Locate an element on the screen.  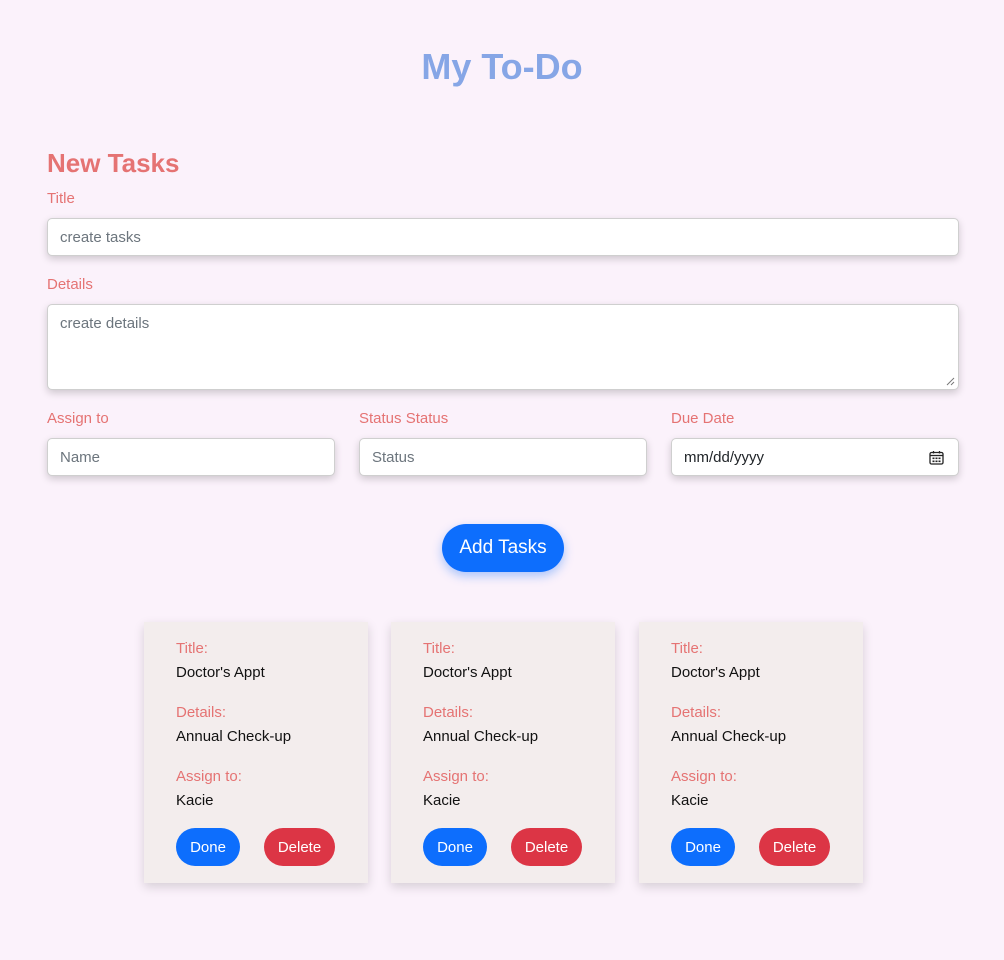
due-date-placeholder: mm/dd/yyyy is located at coordinates (724, 457).